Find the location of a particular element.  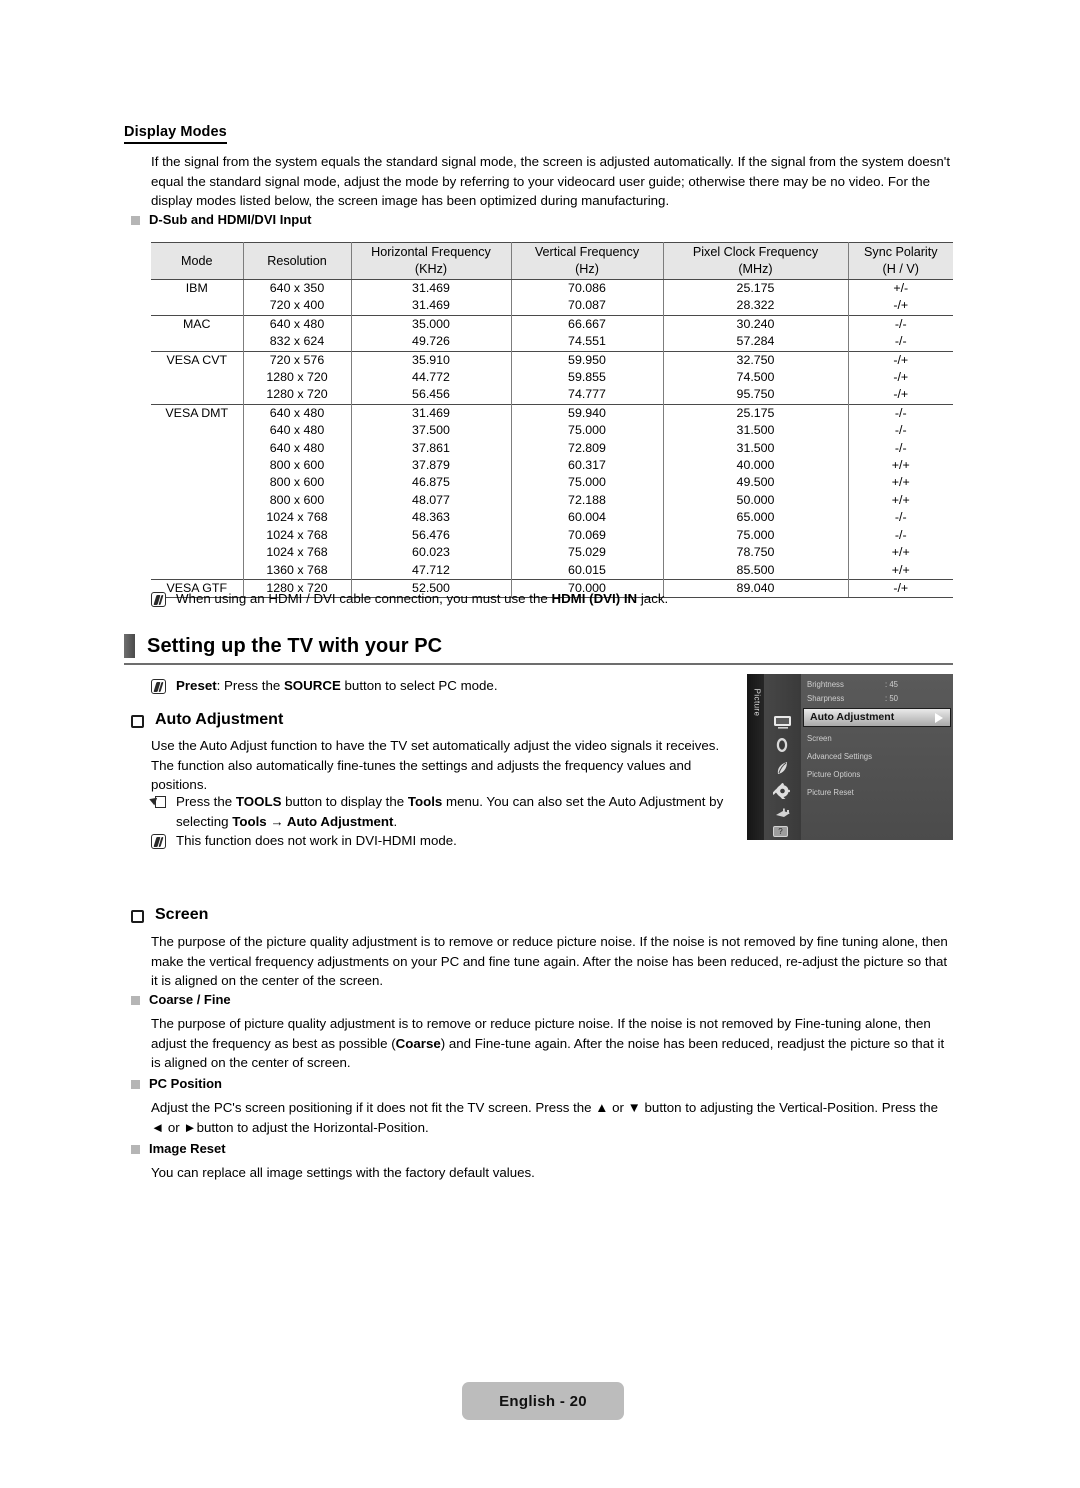

cell-sync-polarity: +/- is located at coordinates (900, 288).